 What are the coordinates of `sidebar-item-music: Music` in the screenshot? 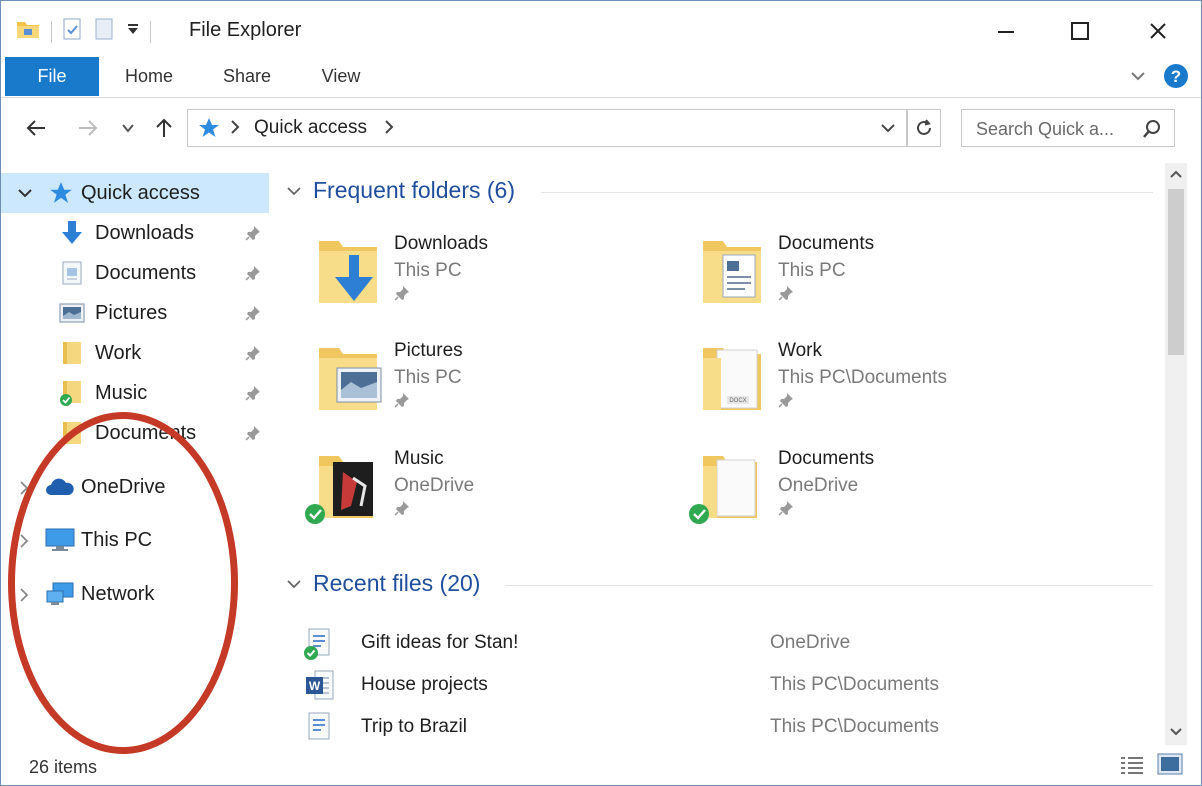 It's located at (135, 393).